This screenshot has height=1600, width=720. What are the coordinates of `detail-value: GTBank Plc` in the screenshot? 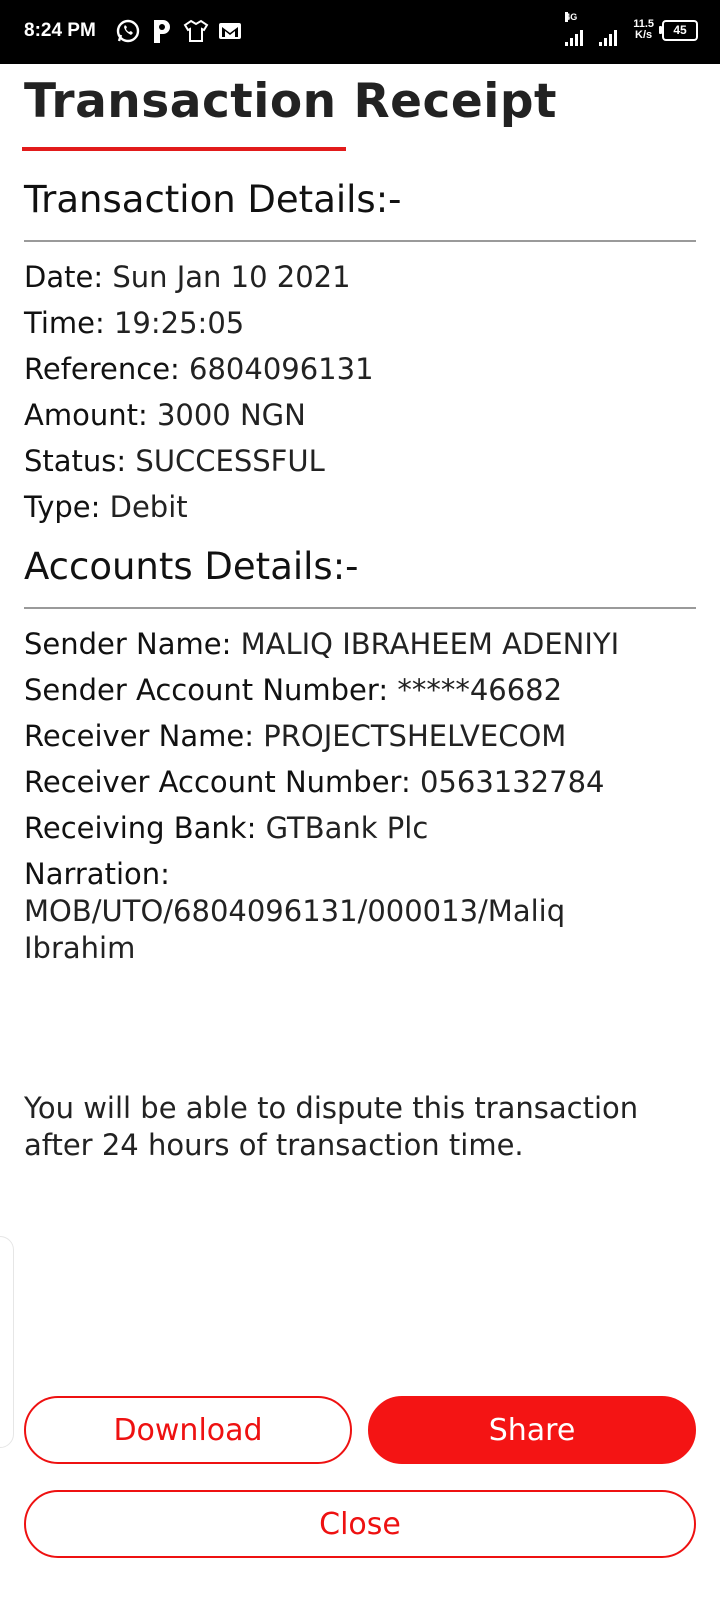 It's located at (347, 828).